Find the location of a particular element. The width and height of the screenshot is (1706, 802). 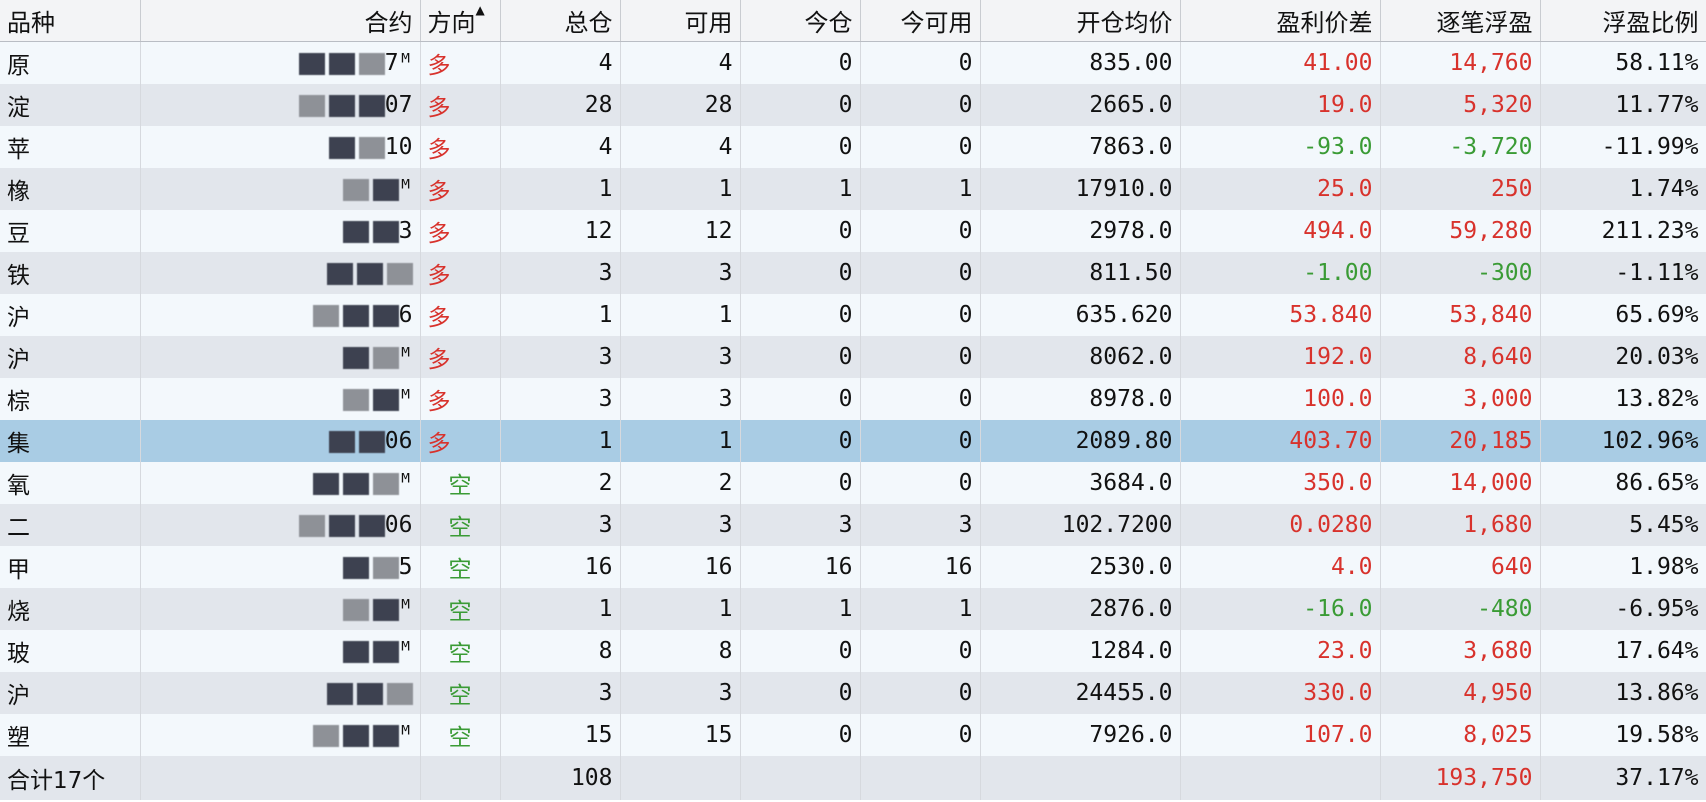

contract-cell: 3 is located at coordinates (280, 231).